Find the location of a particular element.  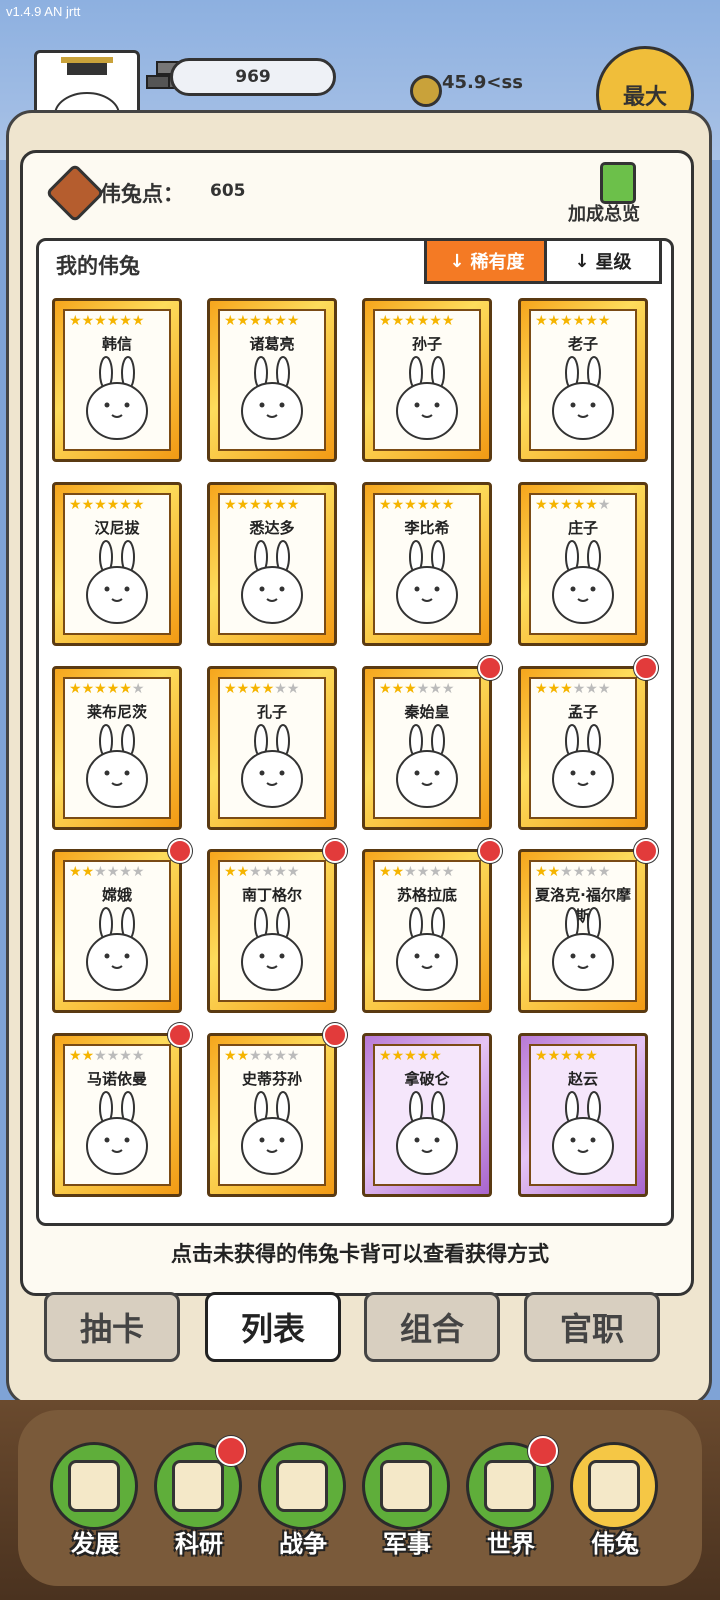

nav-label: 战争 is located at coordinates (303, 1544).